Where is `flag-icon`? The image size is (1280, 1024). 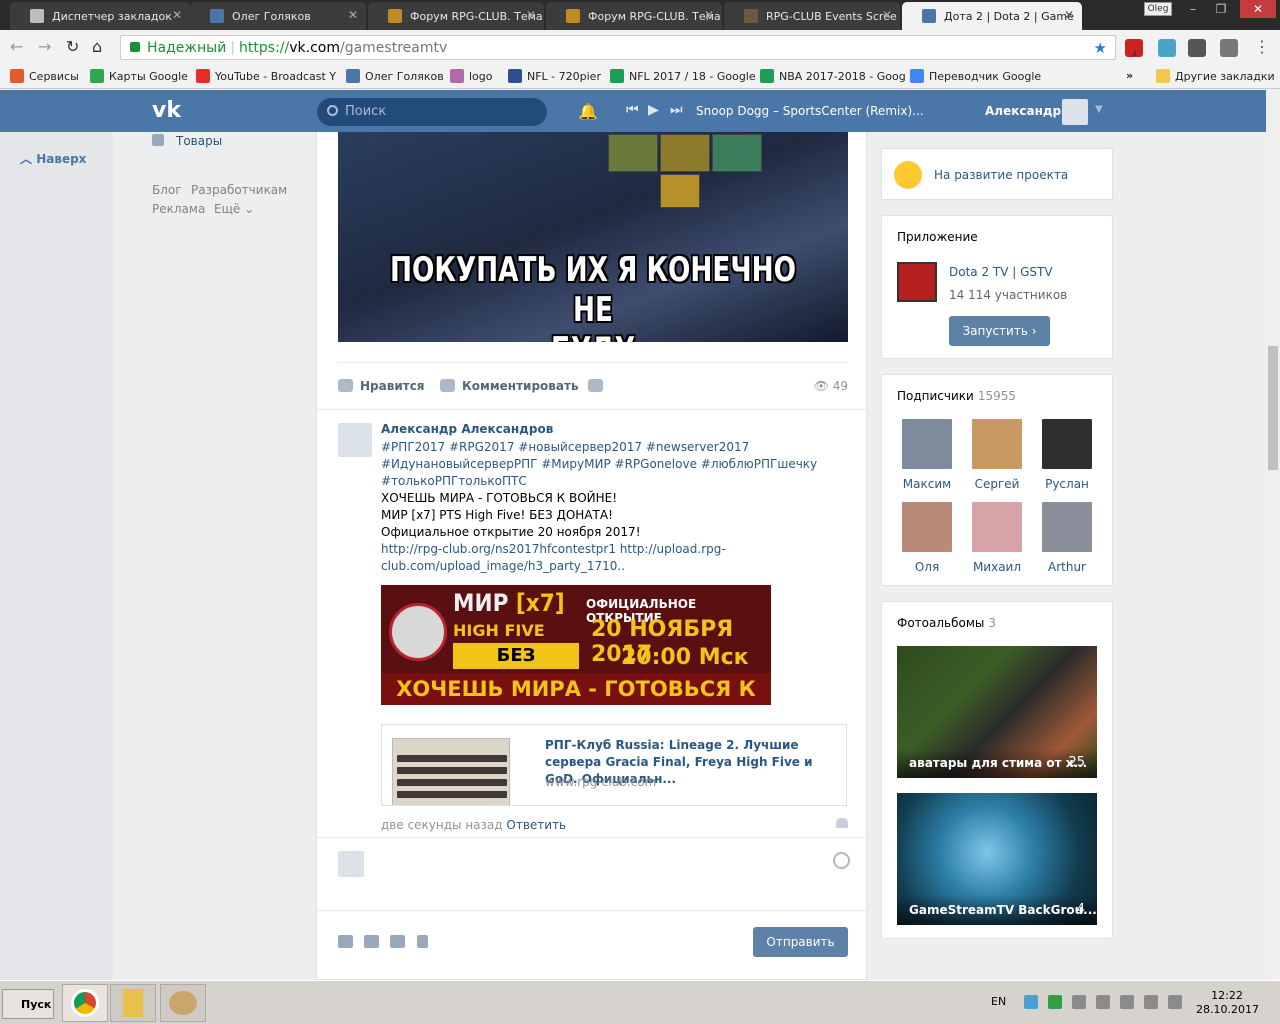
flag-icon is located at coordinates (1175, 1002).